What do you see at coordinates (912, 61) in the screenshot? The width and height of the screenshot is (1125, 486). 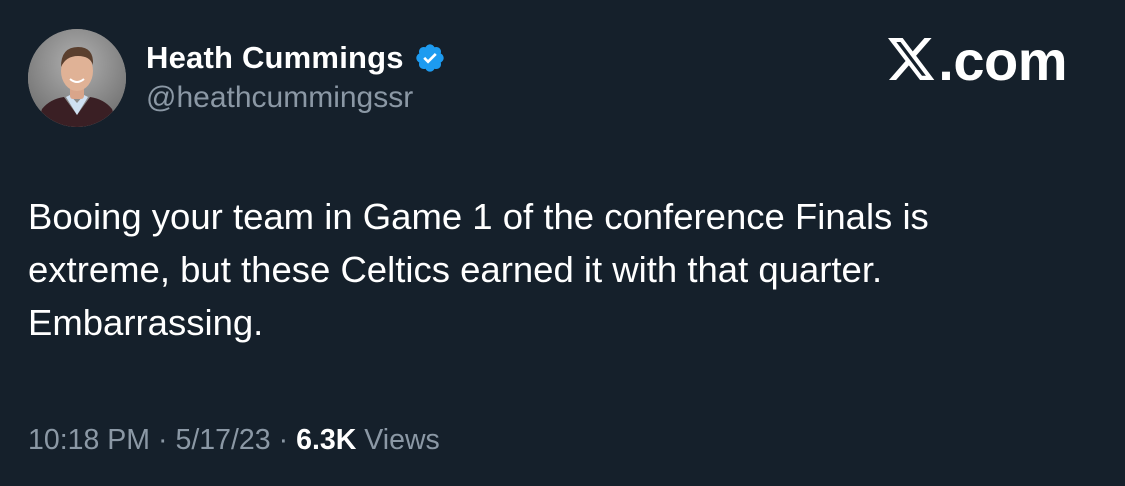 I see `x-logo-icon` at bounding box center [912, 61].